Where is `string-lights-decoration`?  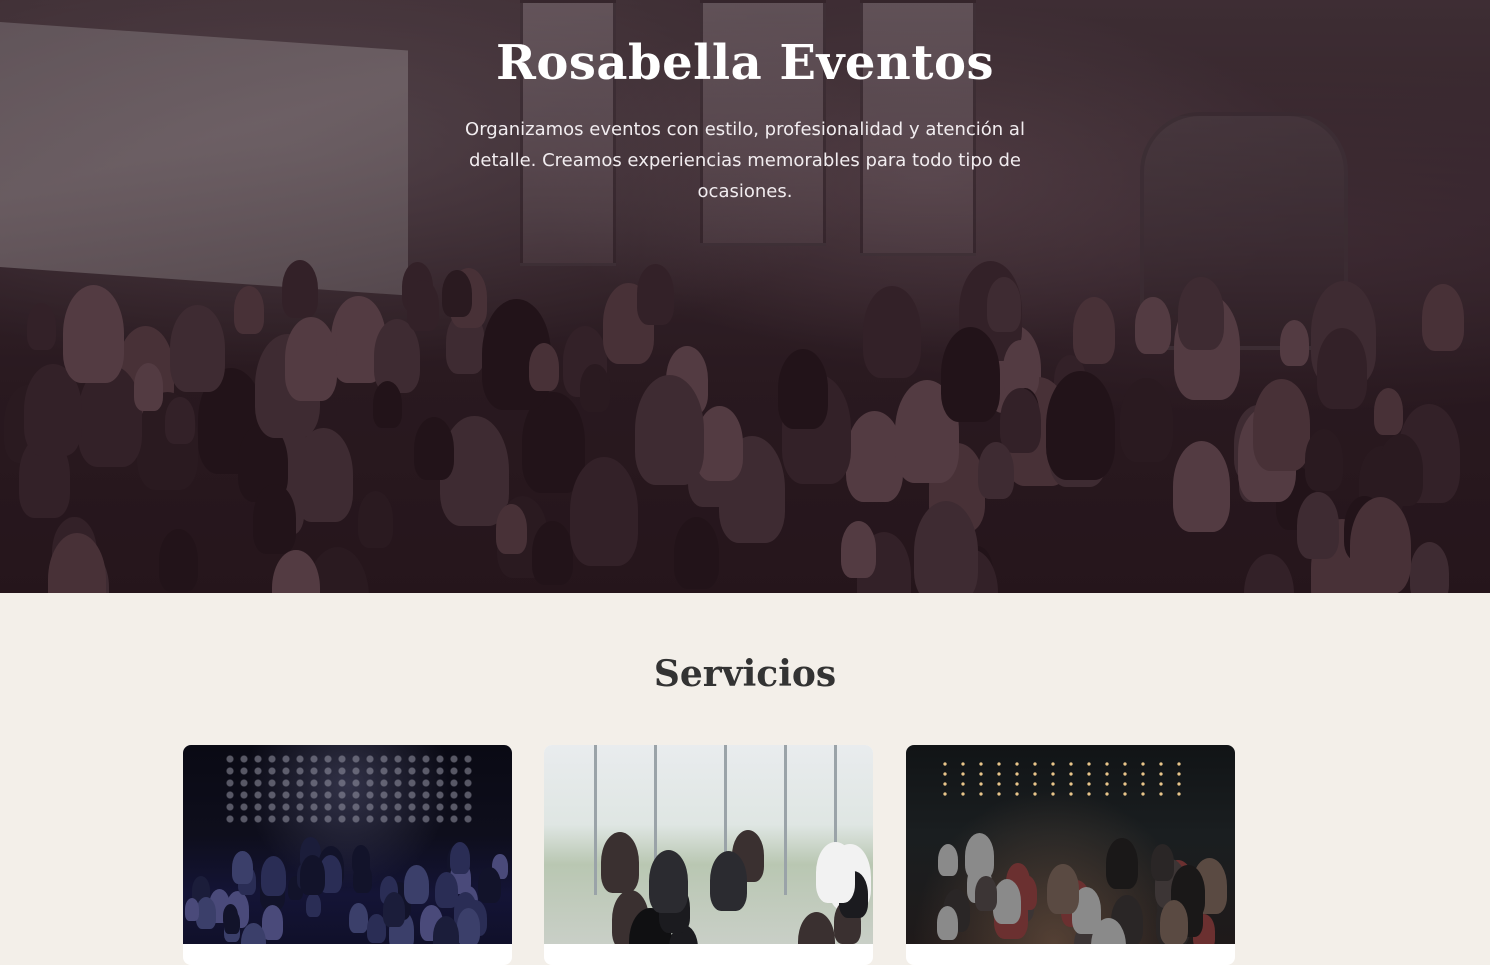
string-lights-decoration is located at coordinates (1061, 779).